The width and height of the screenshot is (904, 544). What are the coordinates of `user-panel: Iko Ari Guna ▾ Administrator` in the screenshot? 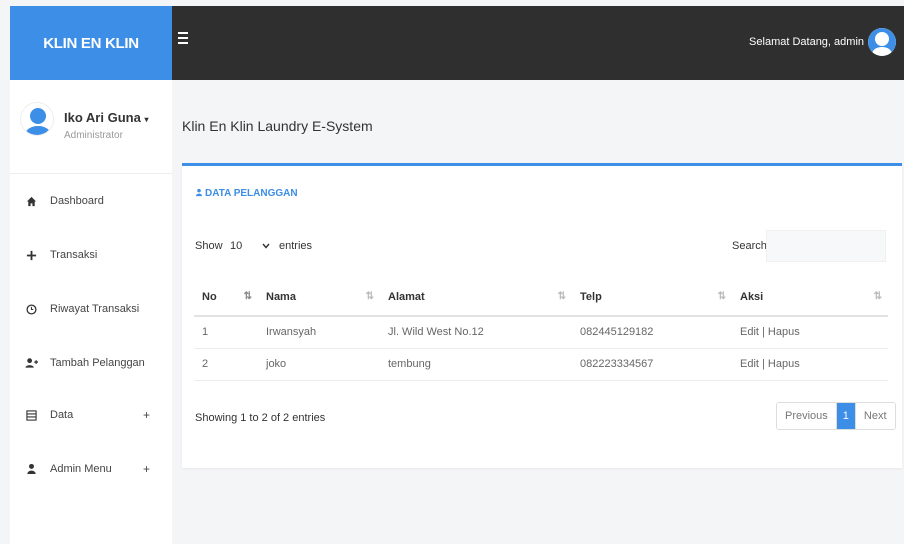 It's located at (91, 127).